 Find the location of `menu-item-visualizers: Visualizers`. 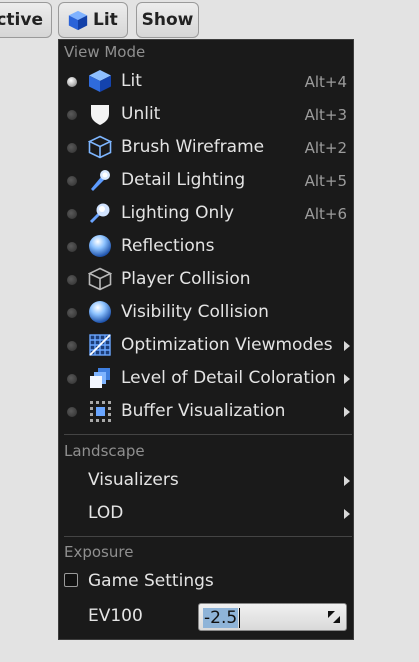

menu-item-visualizers: Visualizers is located at coordinates (206, 480).